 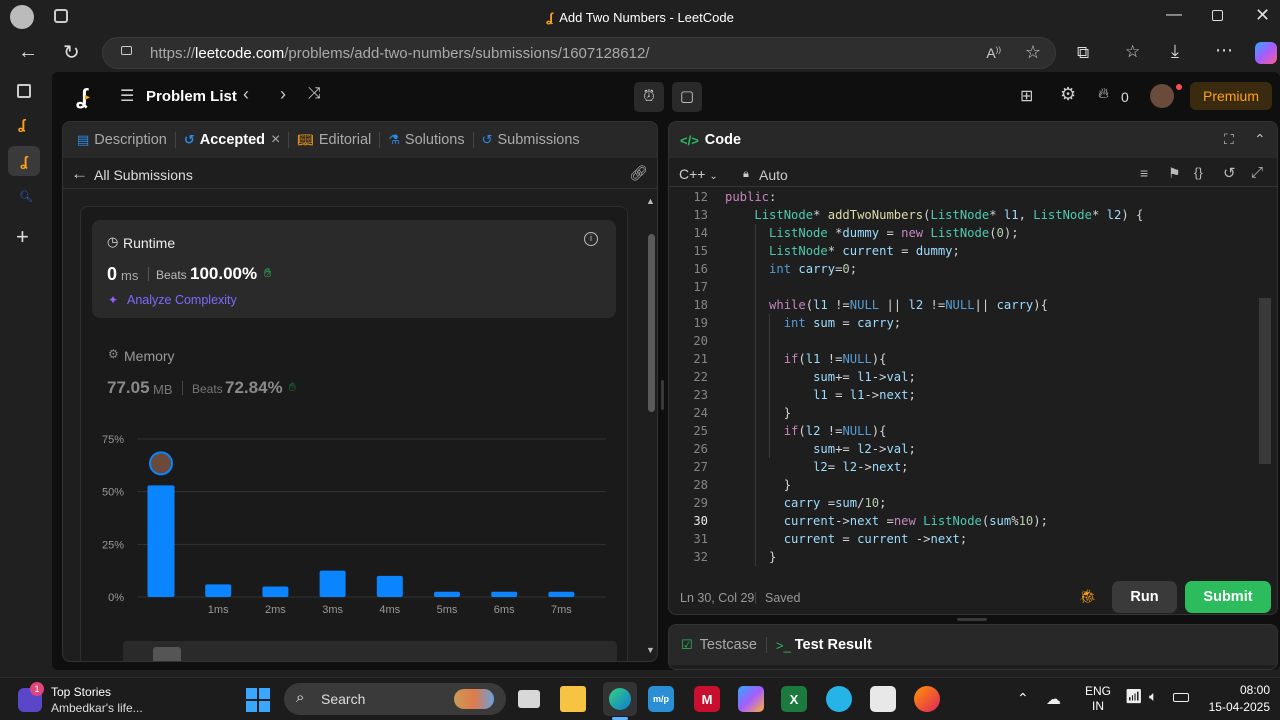 What do you see at coordinates (973, 251) in the screenshot?
I see `code-line: 15 ListNode* current = dummy;` at bounding box center [973, 251].